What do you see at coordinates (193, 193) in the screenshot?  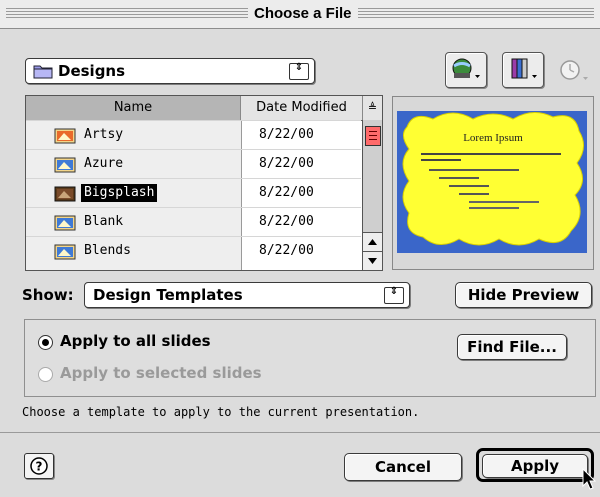 I see `file-row-selected: Bigsplash 8/22/00` at bounding box center [193, 193].